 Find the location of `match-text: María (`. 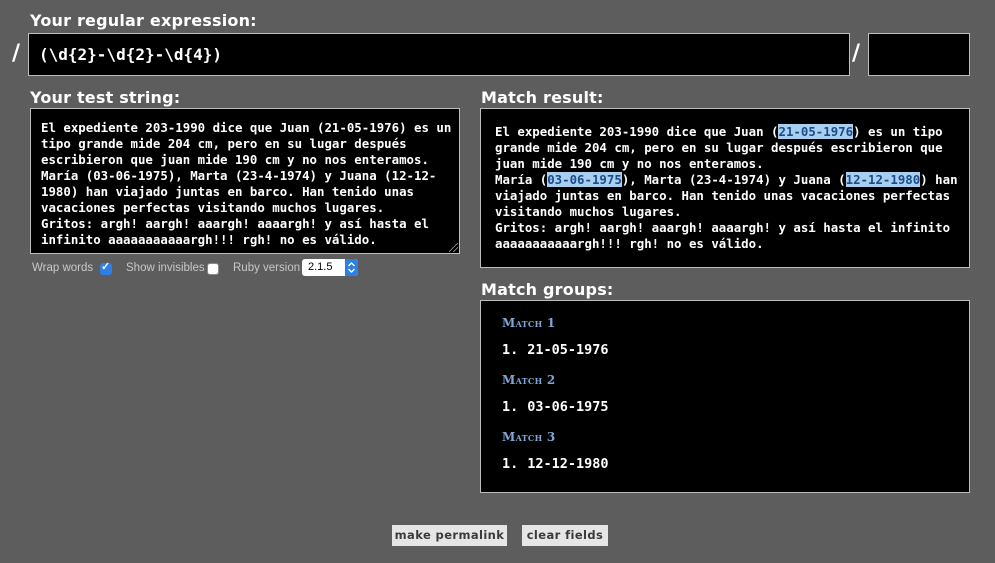

match-text: María ( is located at coordinates (521, 179).